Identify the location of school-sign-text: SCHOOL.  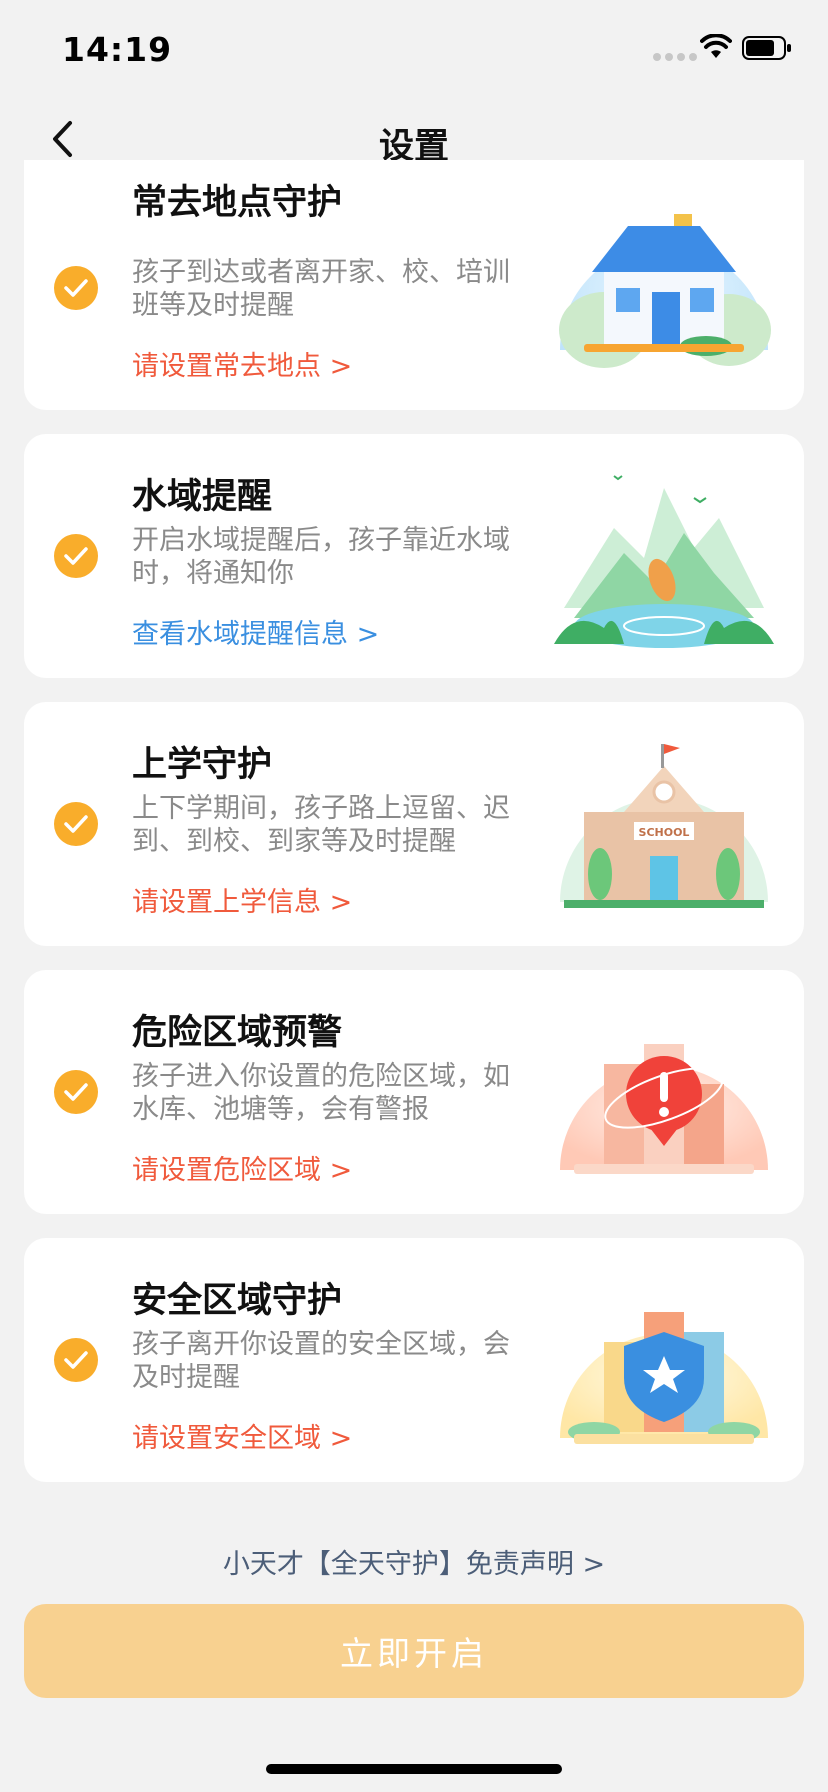
(664, 832).